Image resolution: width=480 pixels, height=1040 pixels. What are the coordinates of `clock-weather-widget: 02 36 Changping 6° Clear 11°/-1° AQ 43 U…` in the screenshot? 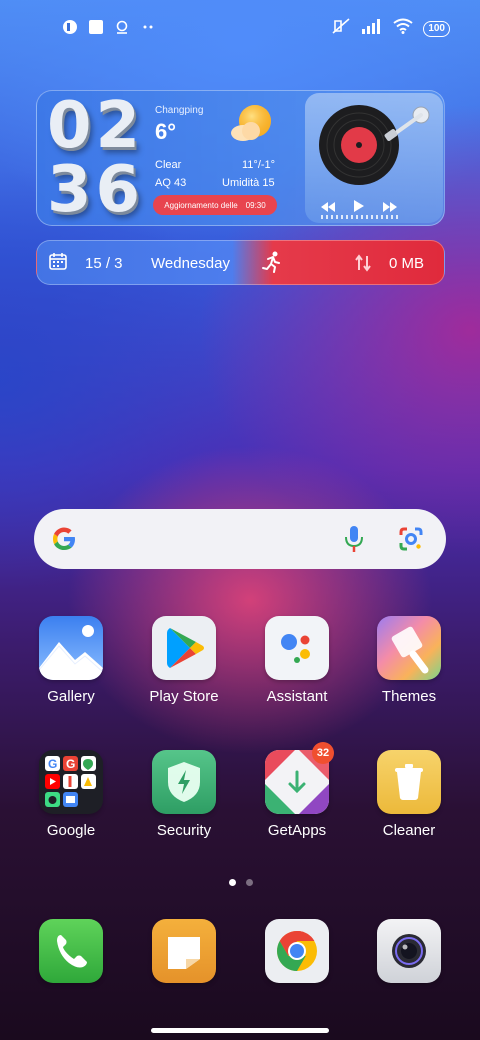 It's located at (240, 158).